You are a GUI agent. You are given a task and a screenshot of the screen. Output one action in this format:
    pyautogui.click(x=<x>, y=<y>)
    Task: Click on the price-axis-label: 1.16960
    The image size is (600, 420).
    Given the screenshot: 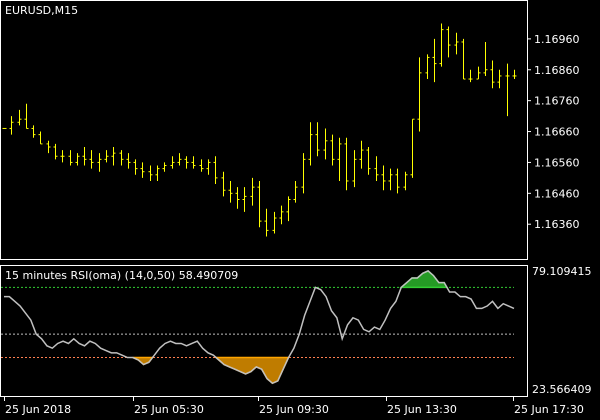 What is the action you would take?
    pyautogui.click(x=557, y=39)
    